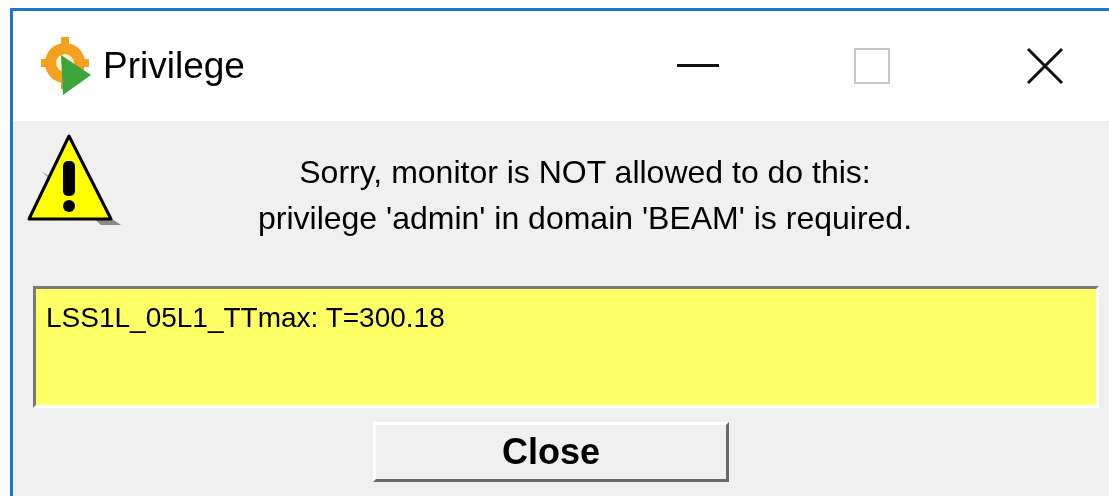 The width and height of the screenshot is (1109, 496). What do you see at coordinates (698, 66) in the screenshot?
I see `minimize-icon` at bounding box center [698, 66].